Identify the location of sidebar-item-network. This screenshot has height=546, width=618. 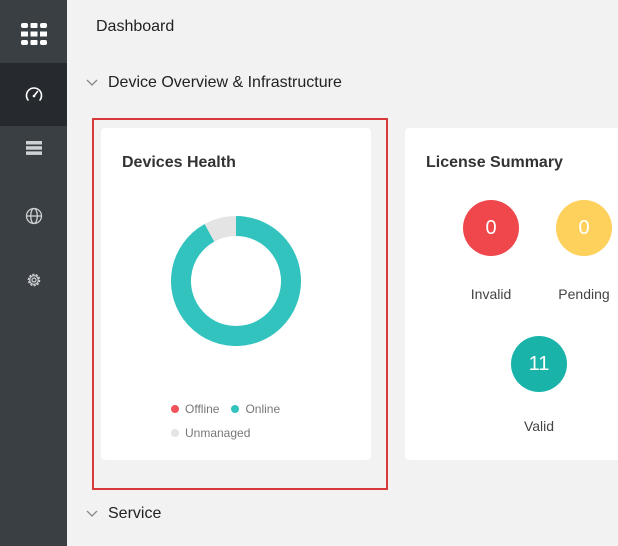
(33, 216).